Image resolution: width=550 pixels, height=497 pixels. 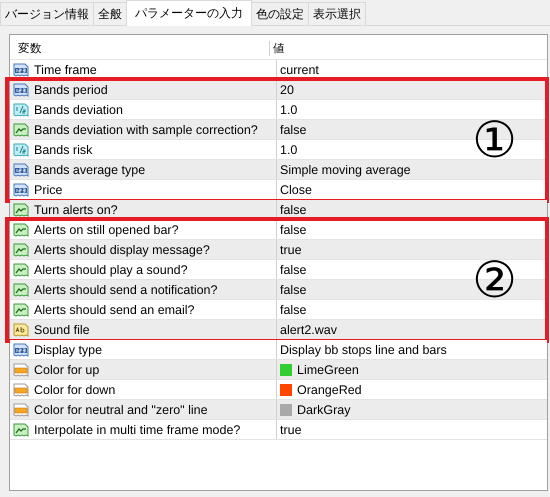 I want to click on parameter-name: Interpolate in multi time frame mode?, so click(x=137, y=429).